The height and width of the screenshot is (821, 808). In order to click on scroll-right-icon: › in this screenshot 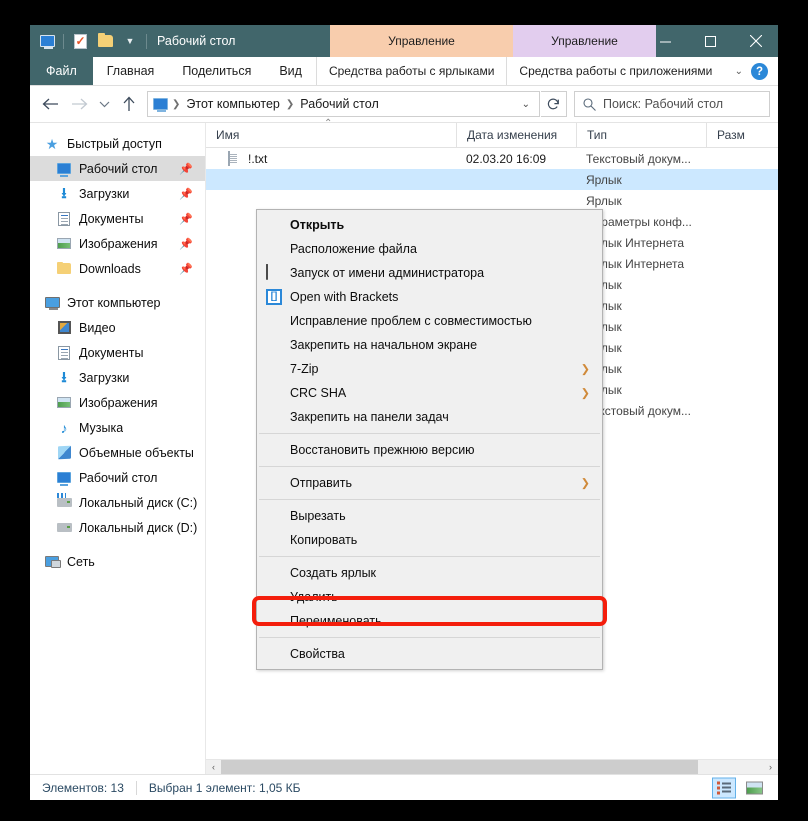, I will do `click(770, 767)`.